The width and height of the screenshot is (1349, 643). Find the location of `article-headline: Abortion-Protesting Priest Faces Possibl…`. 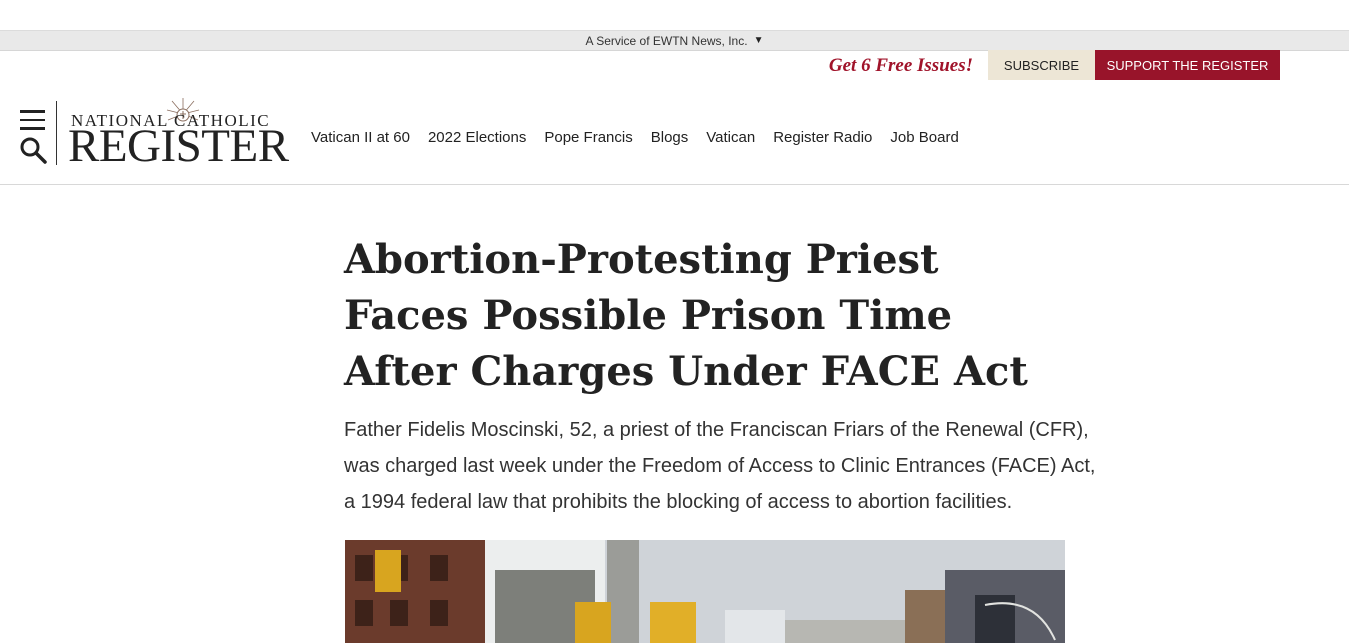

article-headline: Abortion-Protesting Priest Faces Possibl… is located at coordinates (686, 315).